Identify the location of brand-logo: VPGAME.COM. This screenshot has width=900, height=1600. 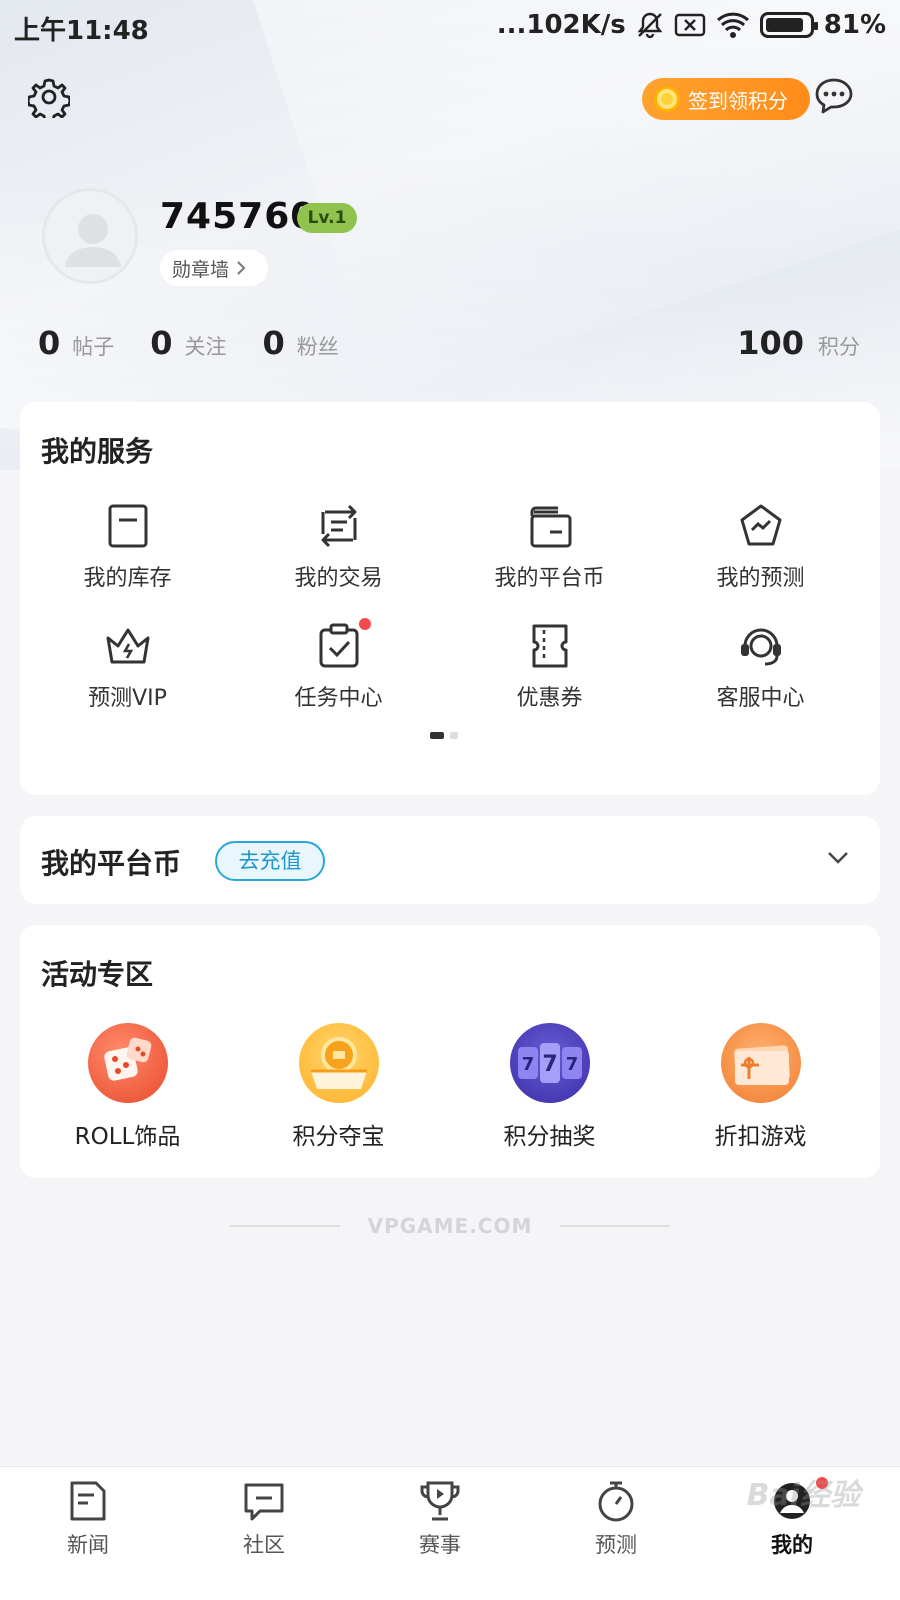
(450, 1226).